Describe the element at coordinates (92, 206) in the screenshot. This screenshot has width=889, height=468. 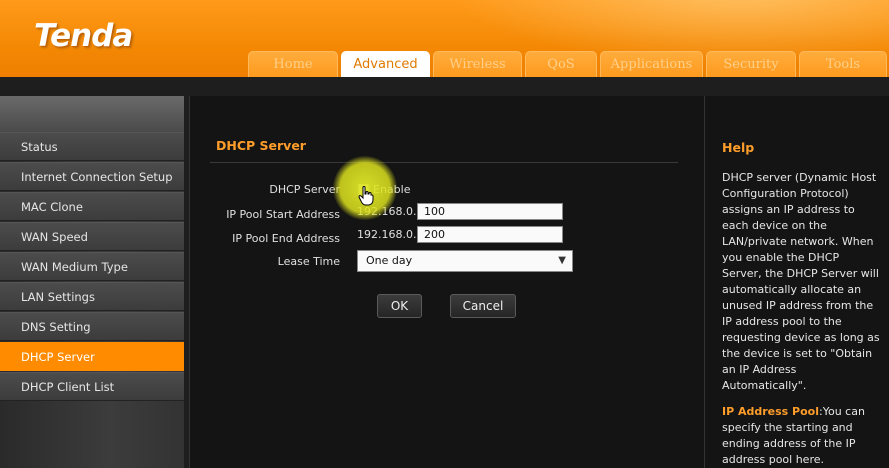
I see `sidebar-item-mac-clone: MAC Clone` at that location.